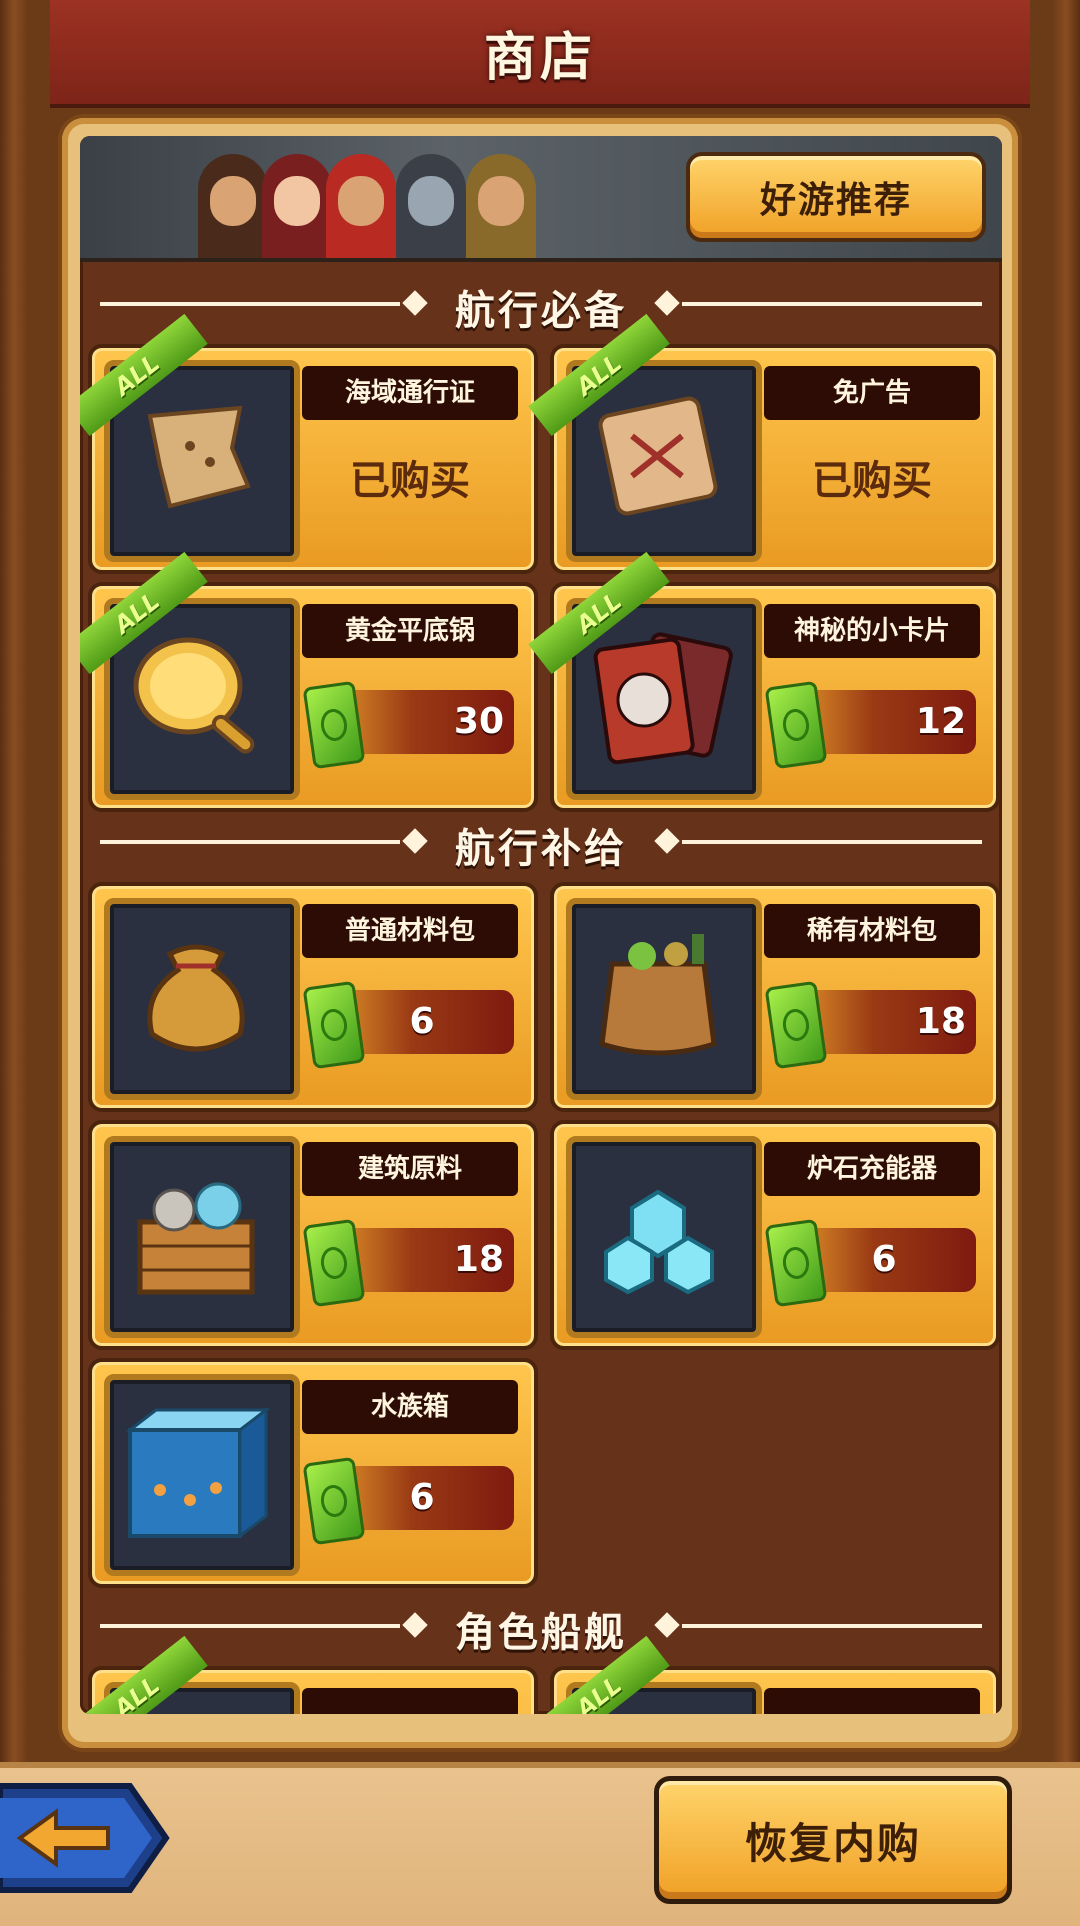  I want to click on shop-item-card: 水族箱 6, so click(313, 1473).